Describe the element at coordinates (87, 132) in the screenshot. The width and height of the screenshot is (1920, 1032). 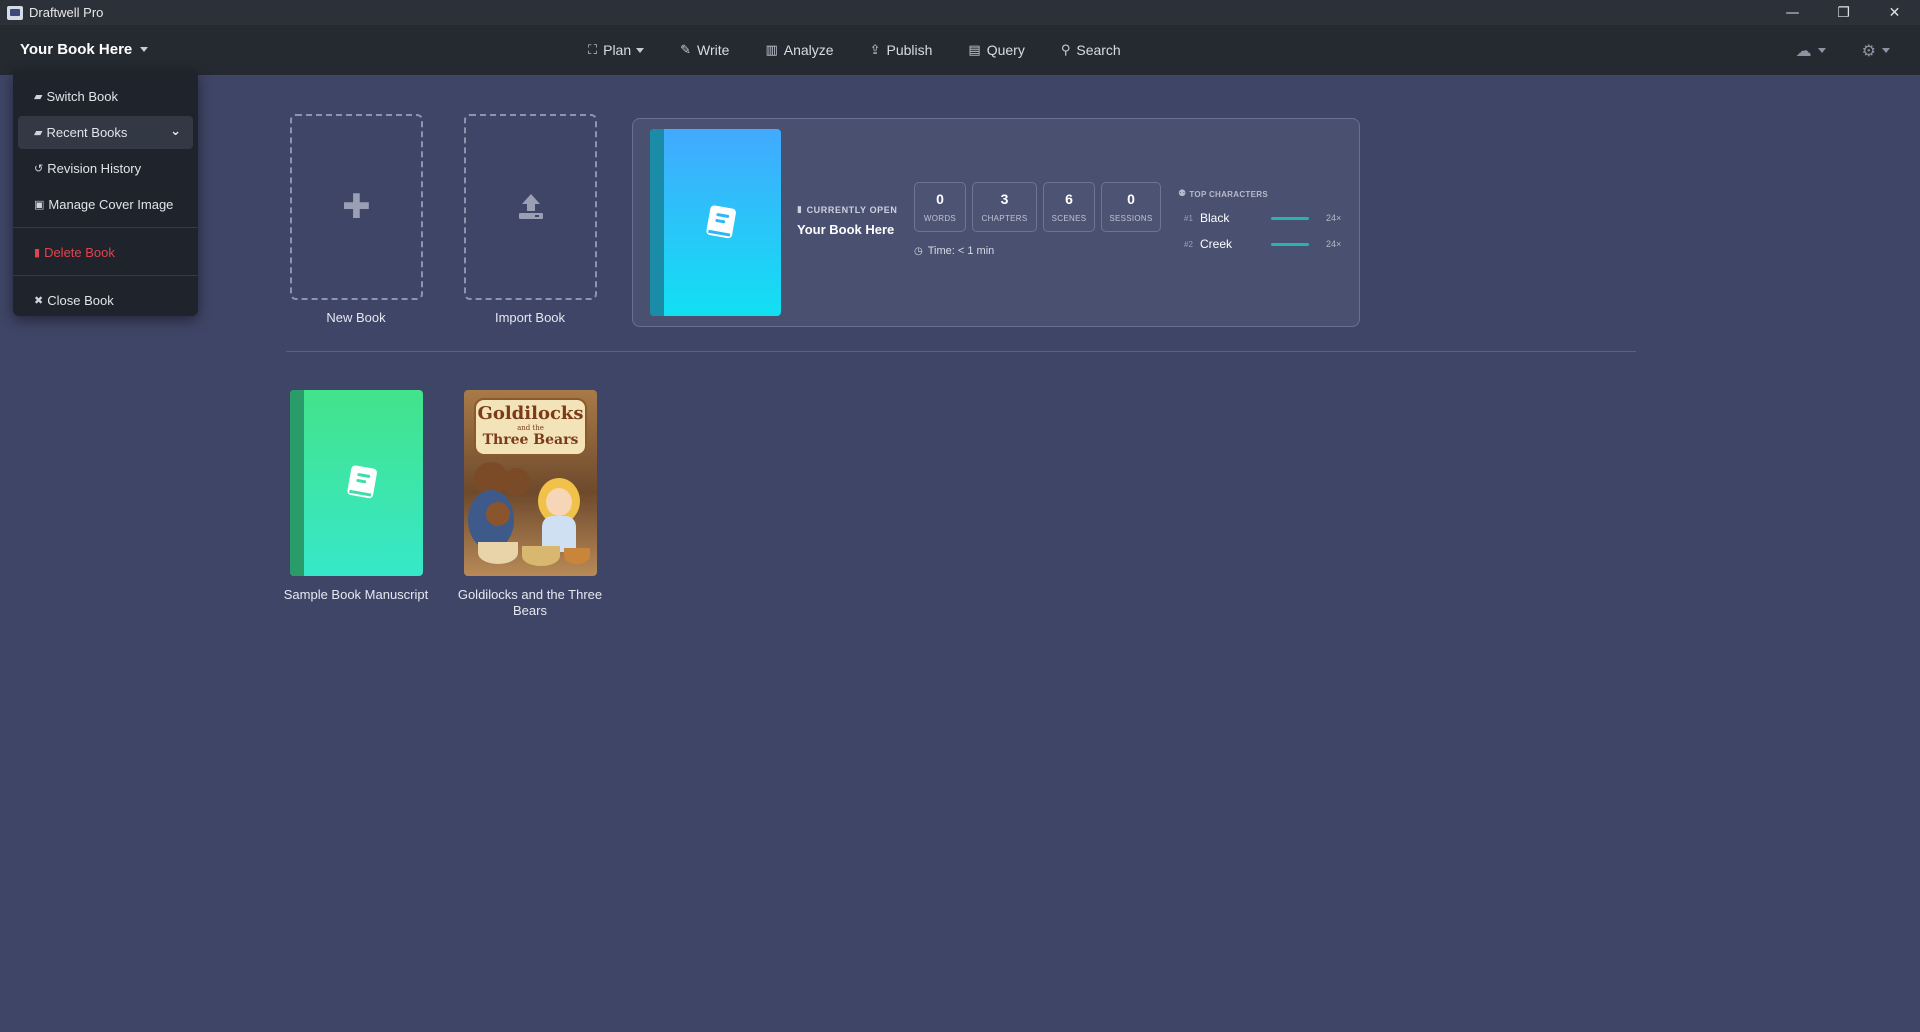
I see `menu-item-label: Recent Books` at that location.